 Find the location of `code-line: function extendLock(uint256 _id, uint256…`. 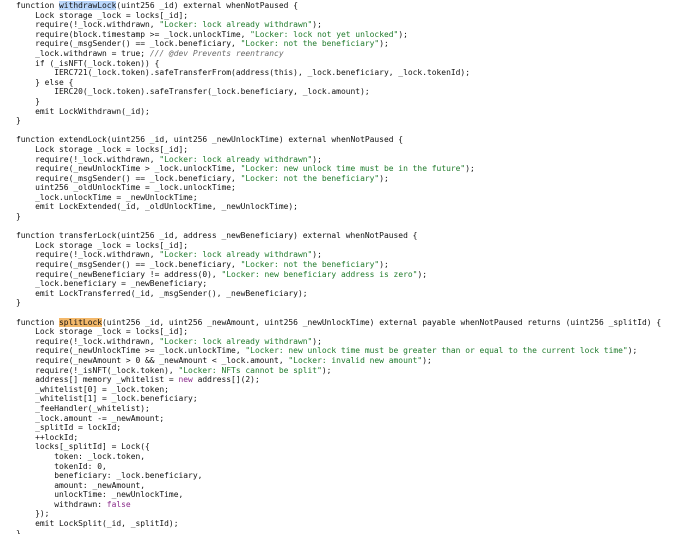

code-line: function extendLock(uint256 _id, uint256… is located at coordinates (338, 140).